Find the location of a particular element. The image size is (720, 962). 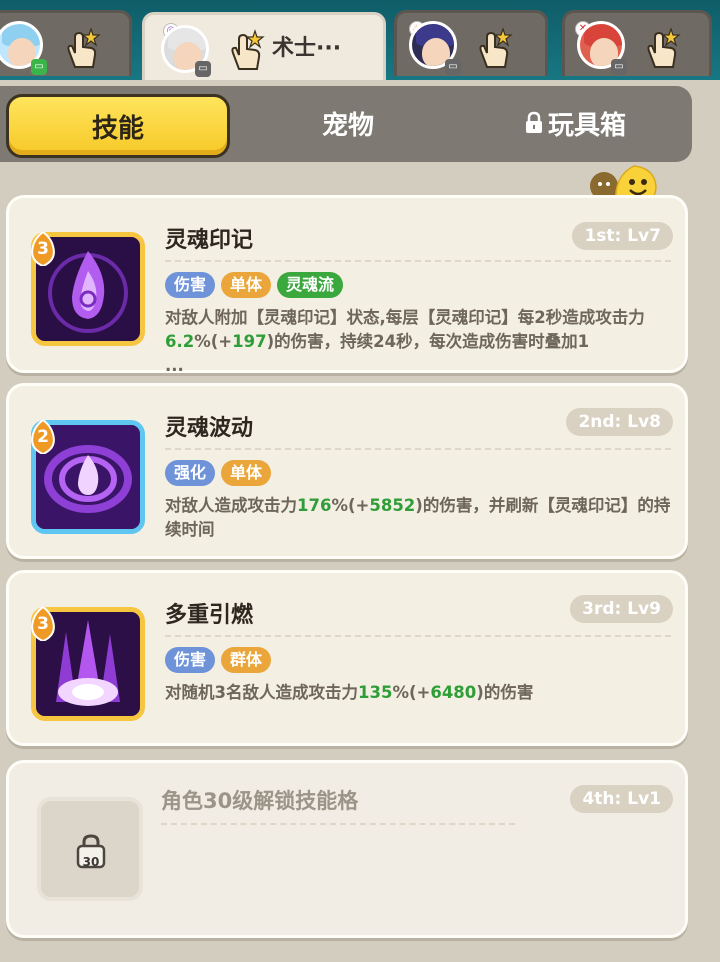

tab-skills-label: 技能 is located at coordinates (117, 128).